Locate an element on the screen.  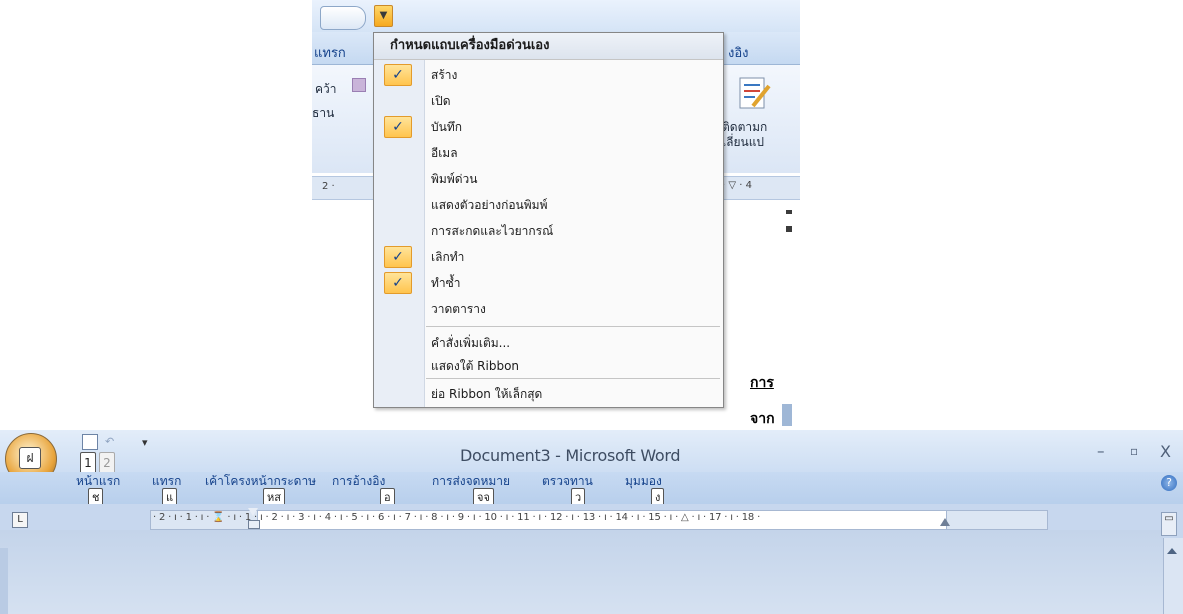
ribbon-tab: ตรวจทาน is located at coordinates (567, 481).